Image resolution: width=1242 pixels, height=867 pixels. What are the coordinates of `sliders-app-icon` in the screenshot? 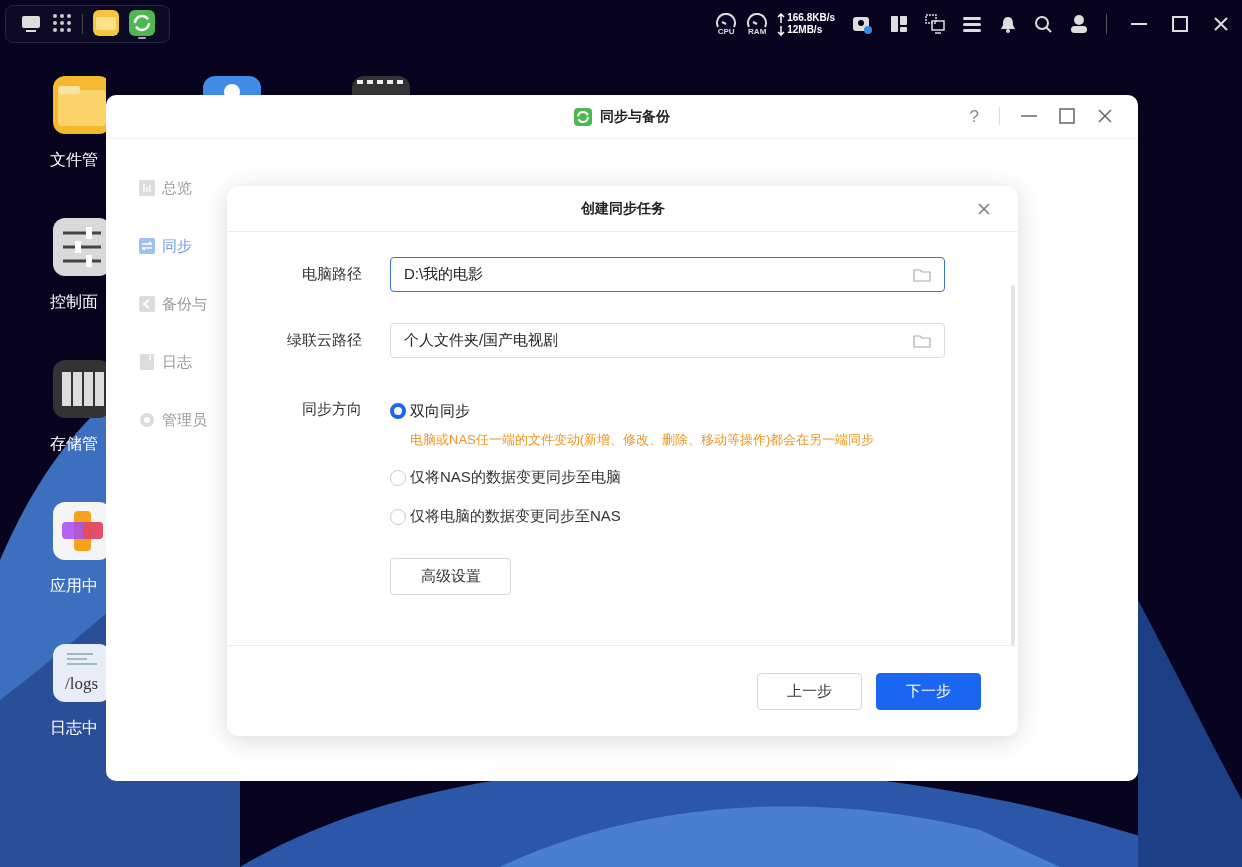 It's located at (79, 247).